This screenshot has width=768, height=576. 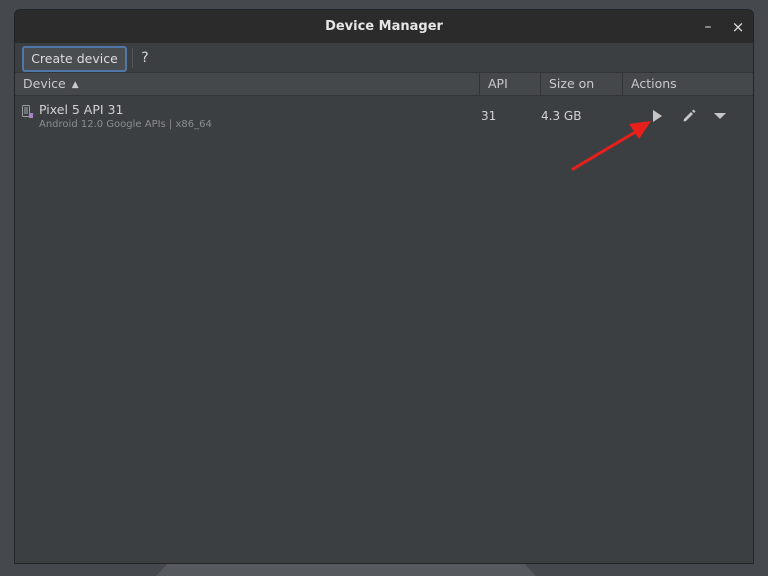 I want to click on column-header-device-label: Device, so click(x=44, y=83).